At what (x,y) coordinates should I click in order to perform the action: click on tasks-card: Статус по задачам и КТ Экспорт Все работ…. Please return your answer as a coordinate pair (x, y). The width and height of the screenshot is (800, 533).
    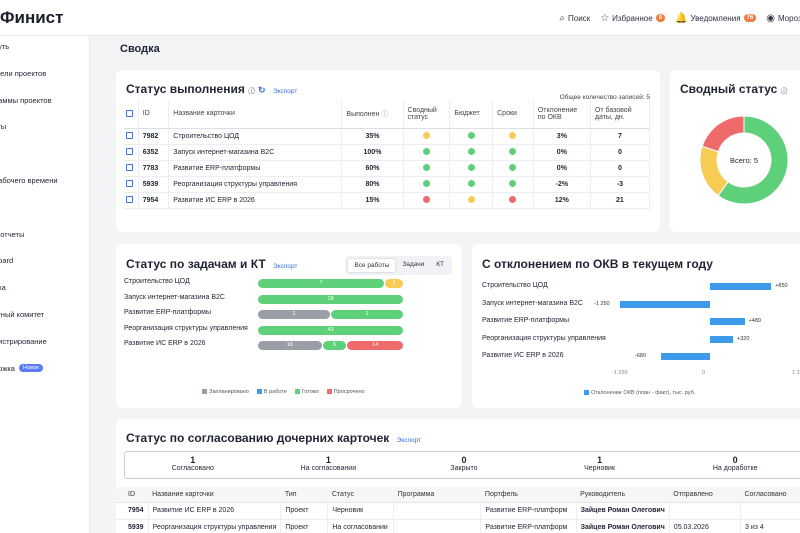
    Looking at the image, I should click on (289, 326).